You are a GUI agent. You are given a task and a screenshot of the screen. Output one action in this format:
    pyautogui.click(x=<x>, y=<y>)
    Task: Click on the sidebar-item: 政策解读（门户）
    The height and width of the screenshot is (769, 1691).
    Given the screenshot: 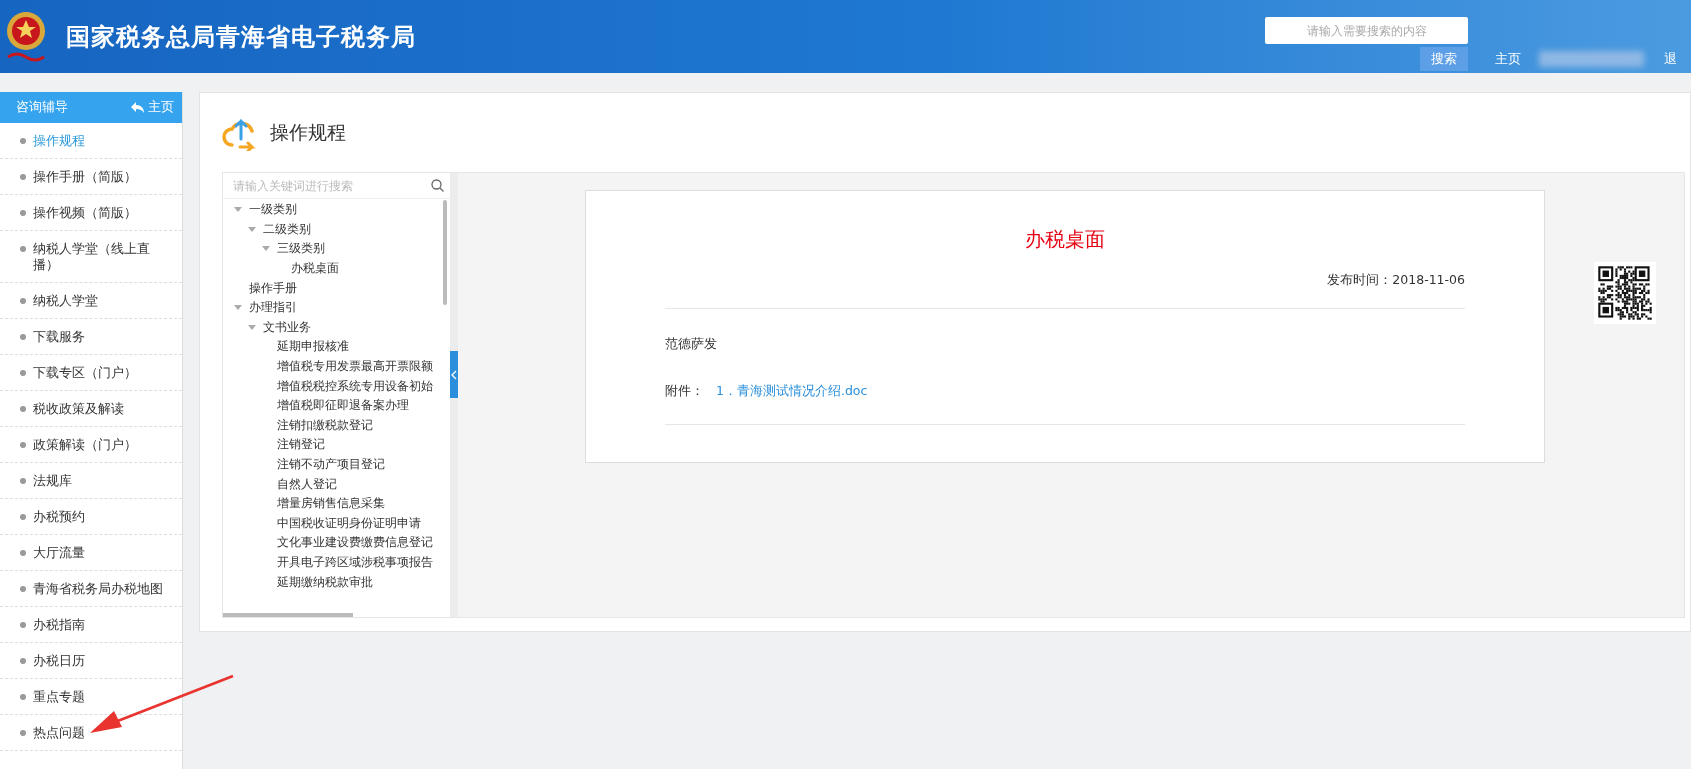 What is the action you would take?
    pyautogui.click(x=85, y=445)
    